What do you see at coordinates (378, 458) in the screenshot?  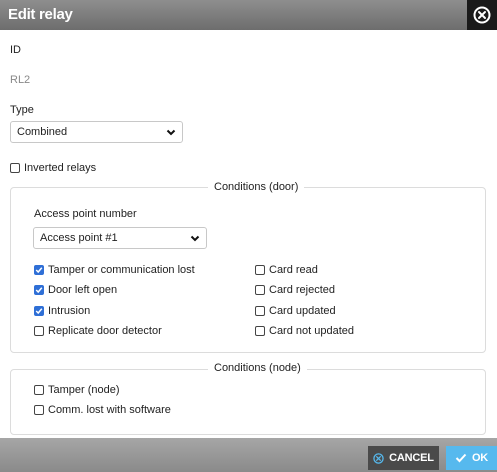 I see `cancel-circle-icon` at bounding box center [378, 458].